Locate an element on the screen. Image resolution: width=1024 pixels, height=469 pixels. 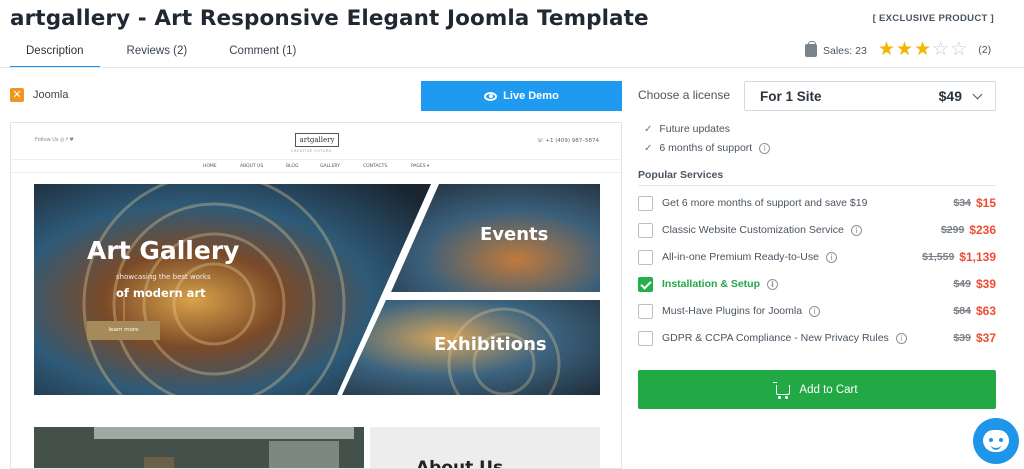
tab-bar: Description Reviews (2) Comment (1) is located at coordinates (160, 55).